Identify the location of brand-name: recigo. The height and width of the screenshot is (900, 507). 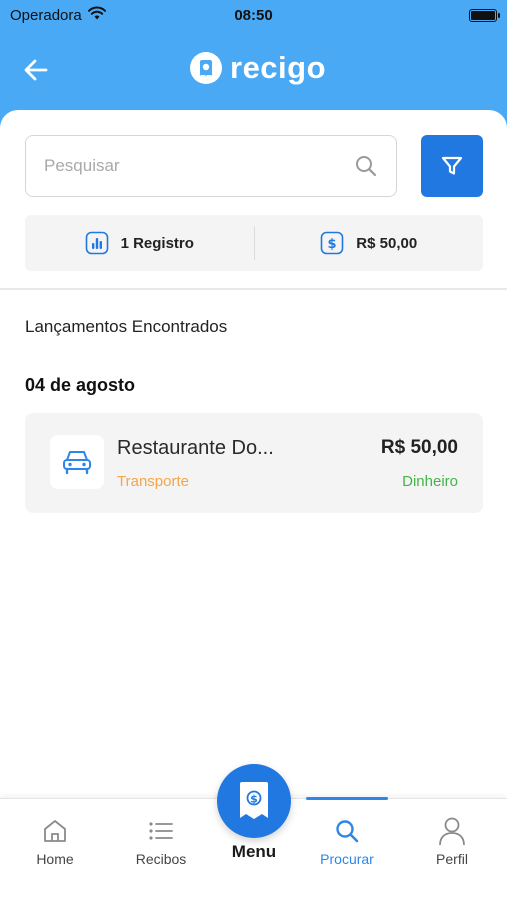
(278, 67).